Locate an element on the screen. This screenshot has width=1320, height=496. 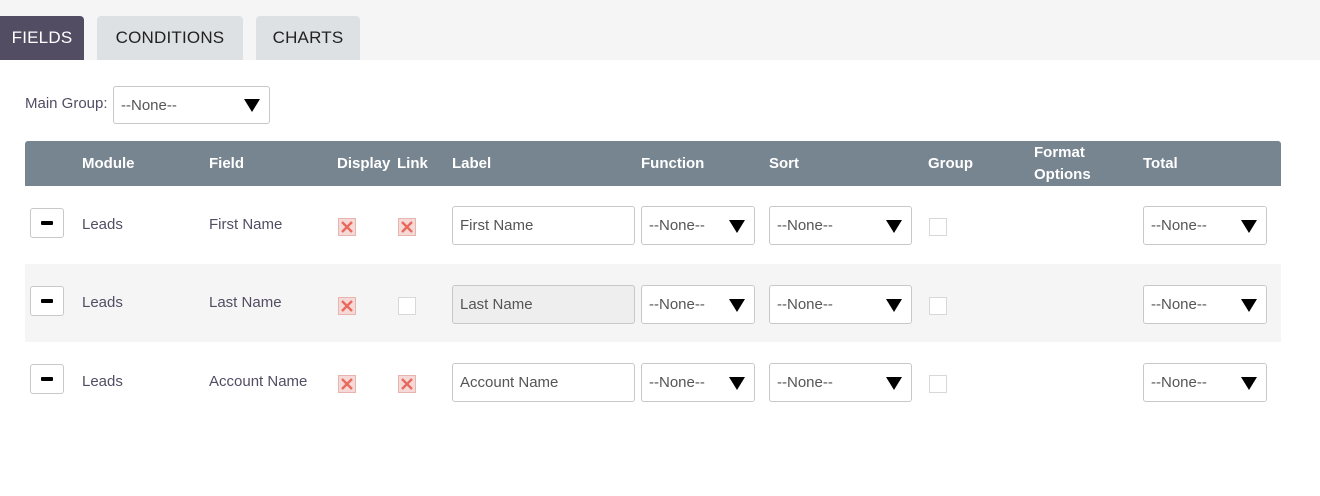
header-display: Display is located at coordinates (364, 163).